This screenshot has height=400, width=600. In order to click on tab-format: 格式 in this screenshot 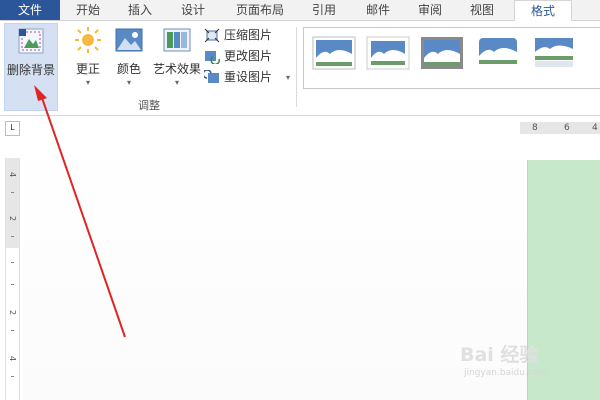, I will do `click(543, 11)`.